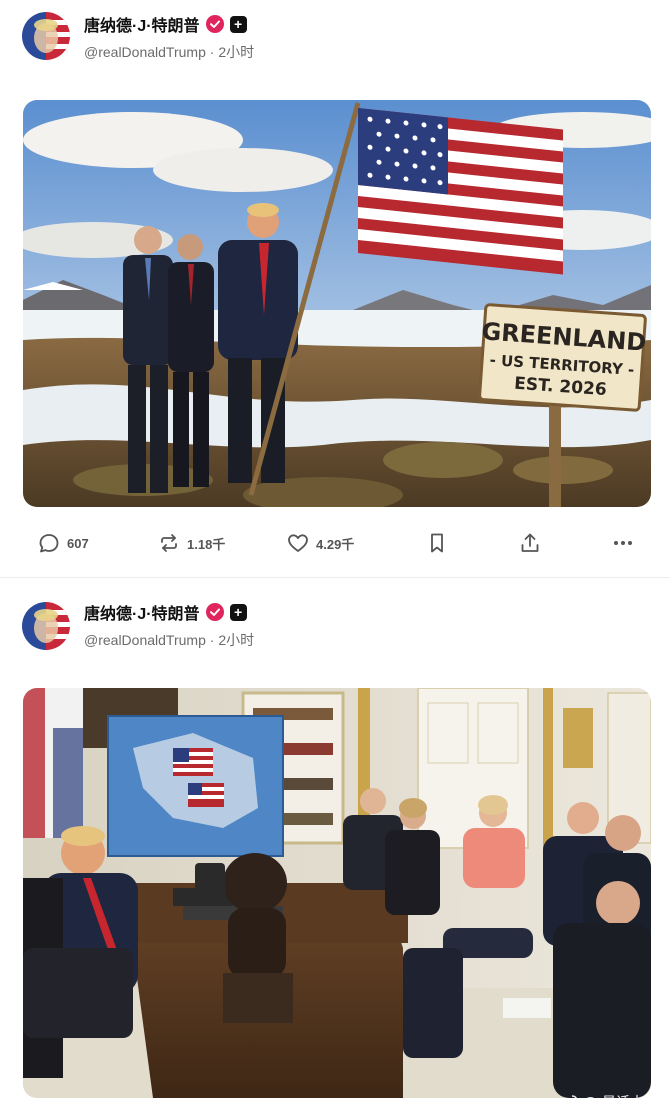 This screenshot has height=1120, width=670. I want to click on share-icon, so click(530, 542).